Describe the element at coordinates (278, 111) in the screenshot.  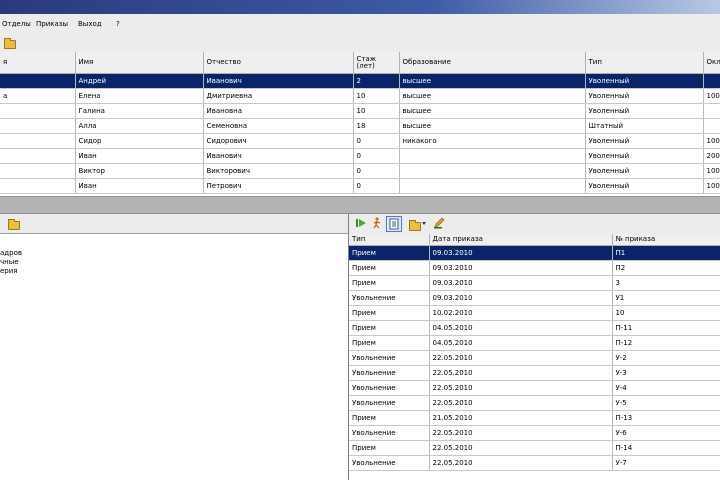
I see `table-cell: Ивановна` at that location.